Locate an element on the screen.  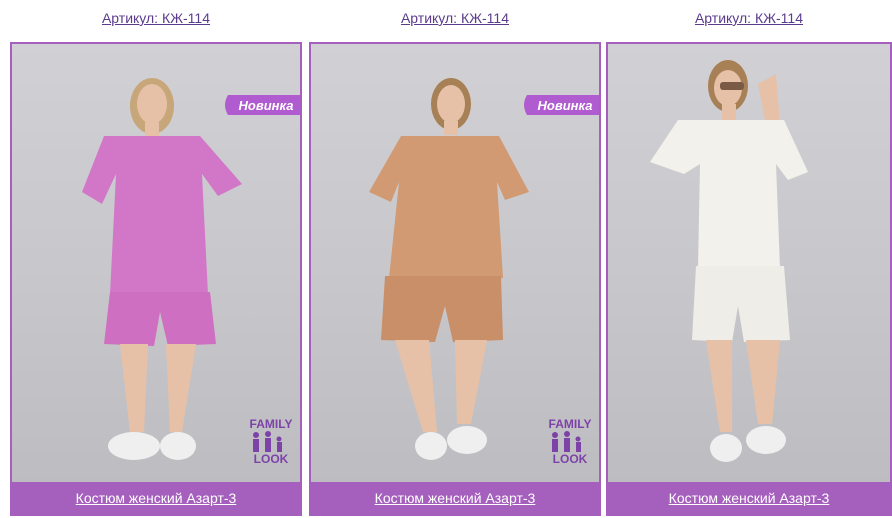
model-figure is located at coordinates (729, 261).